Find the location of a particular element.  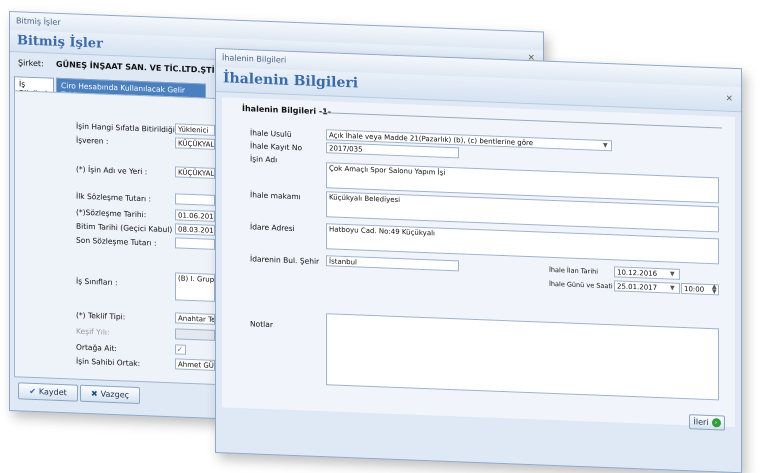

isin-adi-label: İşin Adı is located at coordinates (264, 159).